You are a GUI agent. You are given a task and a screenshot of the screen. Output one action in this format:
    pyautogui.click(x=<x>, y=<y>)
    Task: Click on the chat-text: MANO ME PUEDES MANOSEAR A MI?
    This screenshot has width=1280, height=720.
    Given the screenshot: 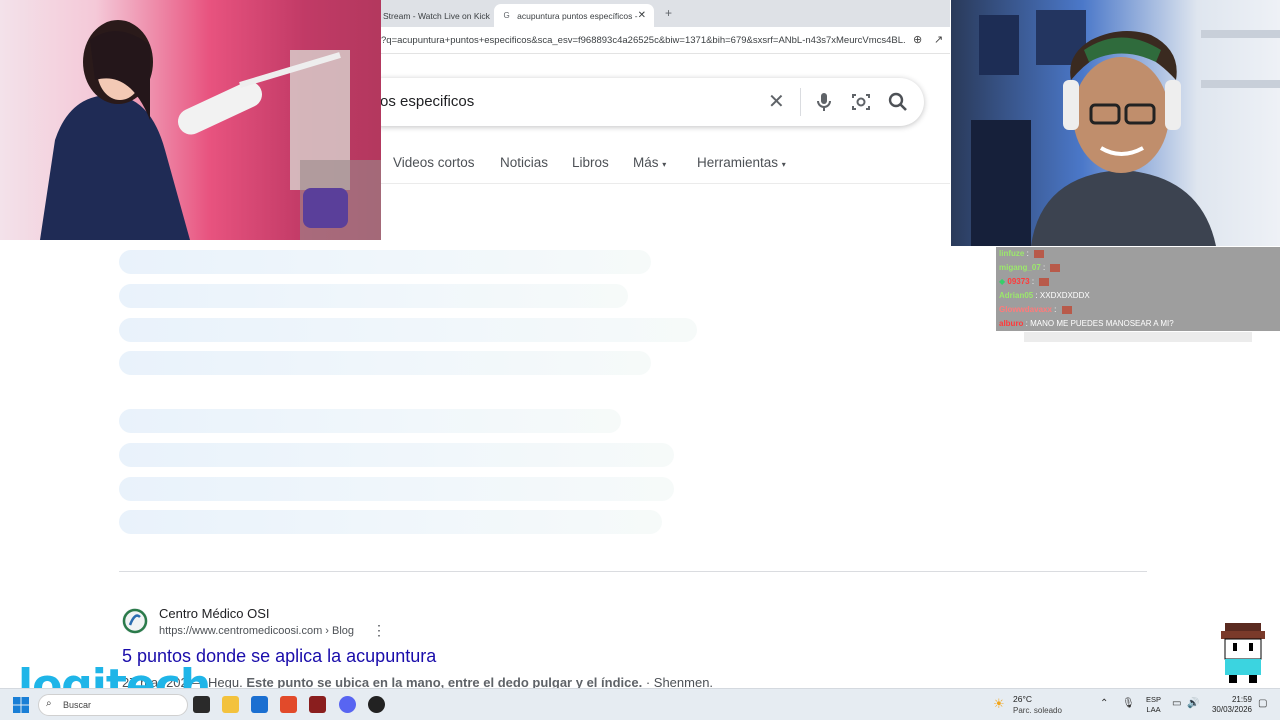 What is the action you would take?
    pyautogui.click(x=1102, y=323)
    